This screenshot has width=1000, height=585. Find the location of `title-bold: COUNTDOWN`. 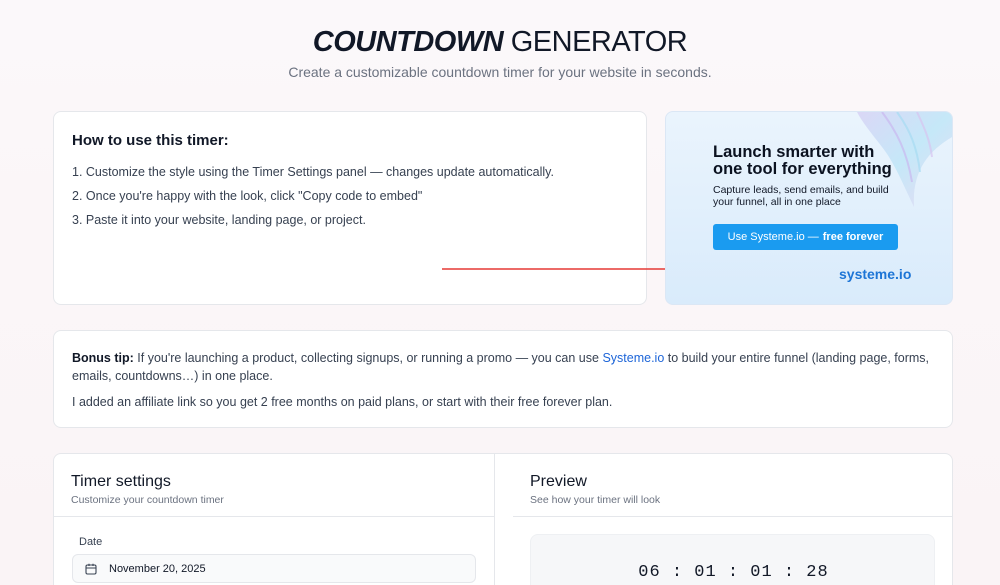

title-bold: COUNTDOWN is located at coordinates (408, 42).